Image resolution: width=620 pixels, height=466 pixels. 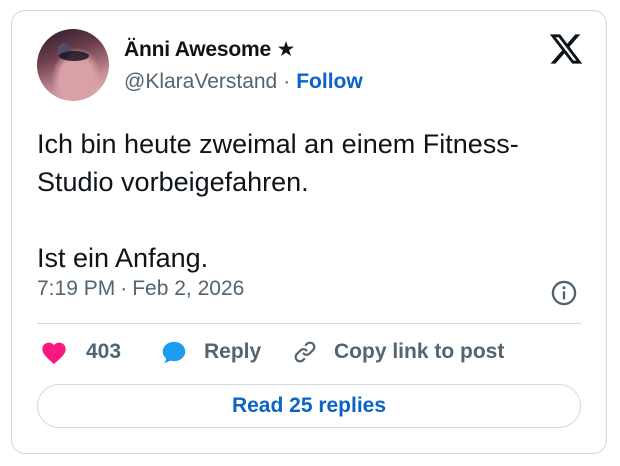 I want to click on reply-label: Reply, so click(x=233, y=351).